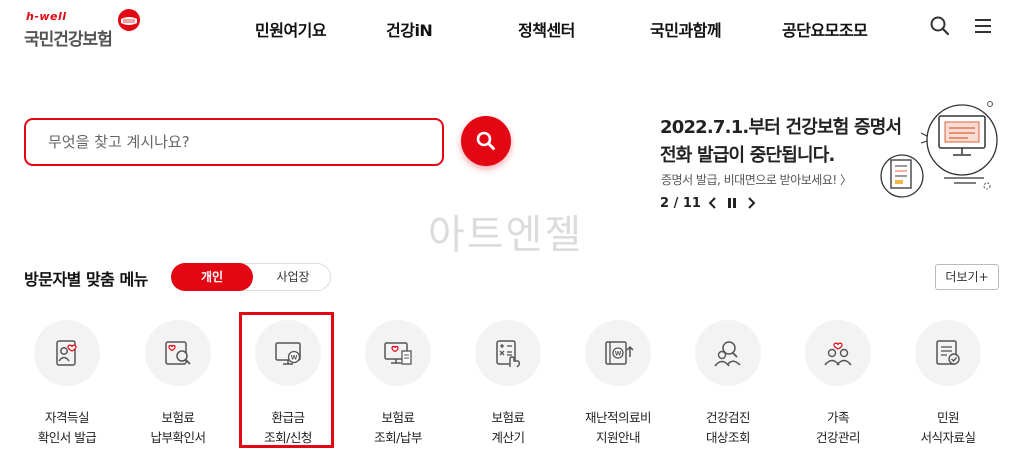 The height and width of the screenshot is (459, 1024). I want to click on search-button, so click(486, 141).